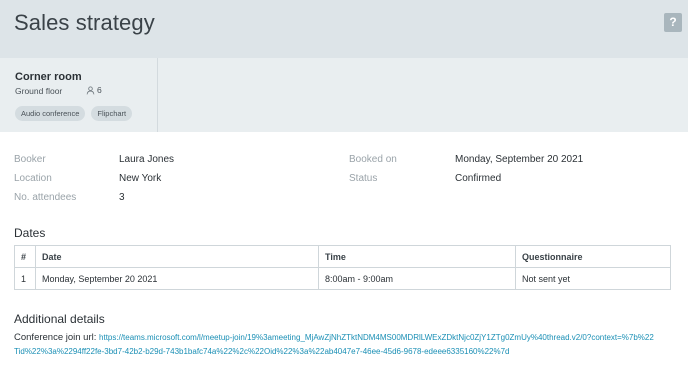  I want to click on room-floor: Ground floor, so click(39, 91).